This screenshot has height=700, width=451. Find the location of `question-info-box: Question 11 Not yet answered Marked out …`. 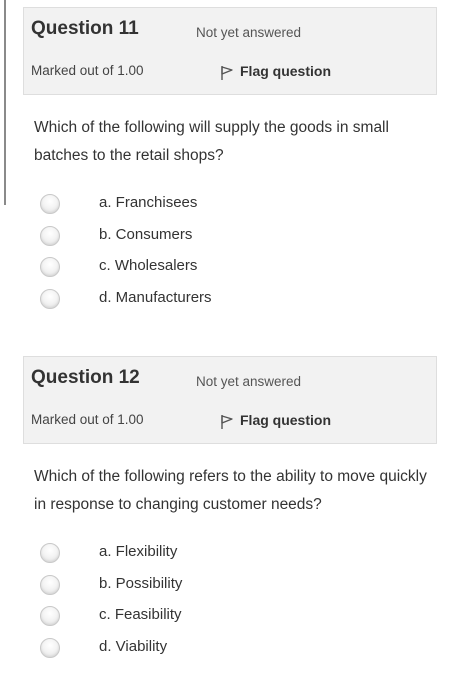

question-info-box: Question 11 Not yet answered Marked out … is located at coordinates (230, 51).